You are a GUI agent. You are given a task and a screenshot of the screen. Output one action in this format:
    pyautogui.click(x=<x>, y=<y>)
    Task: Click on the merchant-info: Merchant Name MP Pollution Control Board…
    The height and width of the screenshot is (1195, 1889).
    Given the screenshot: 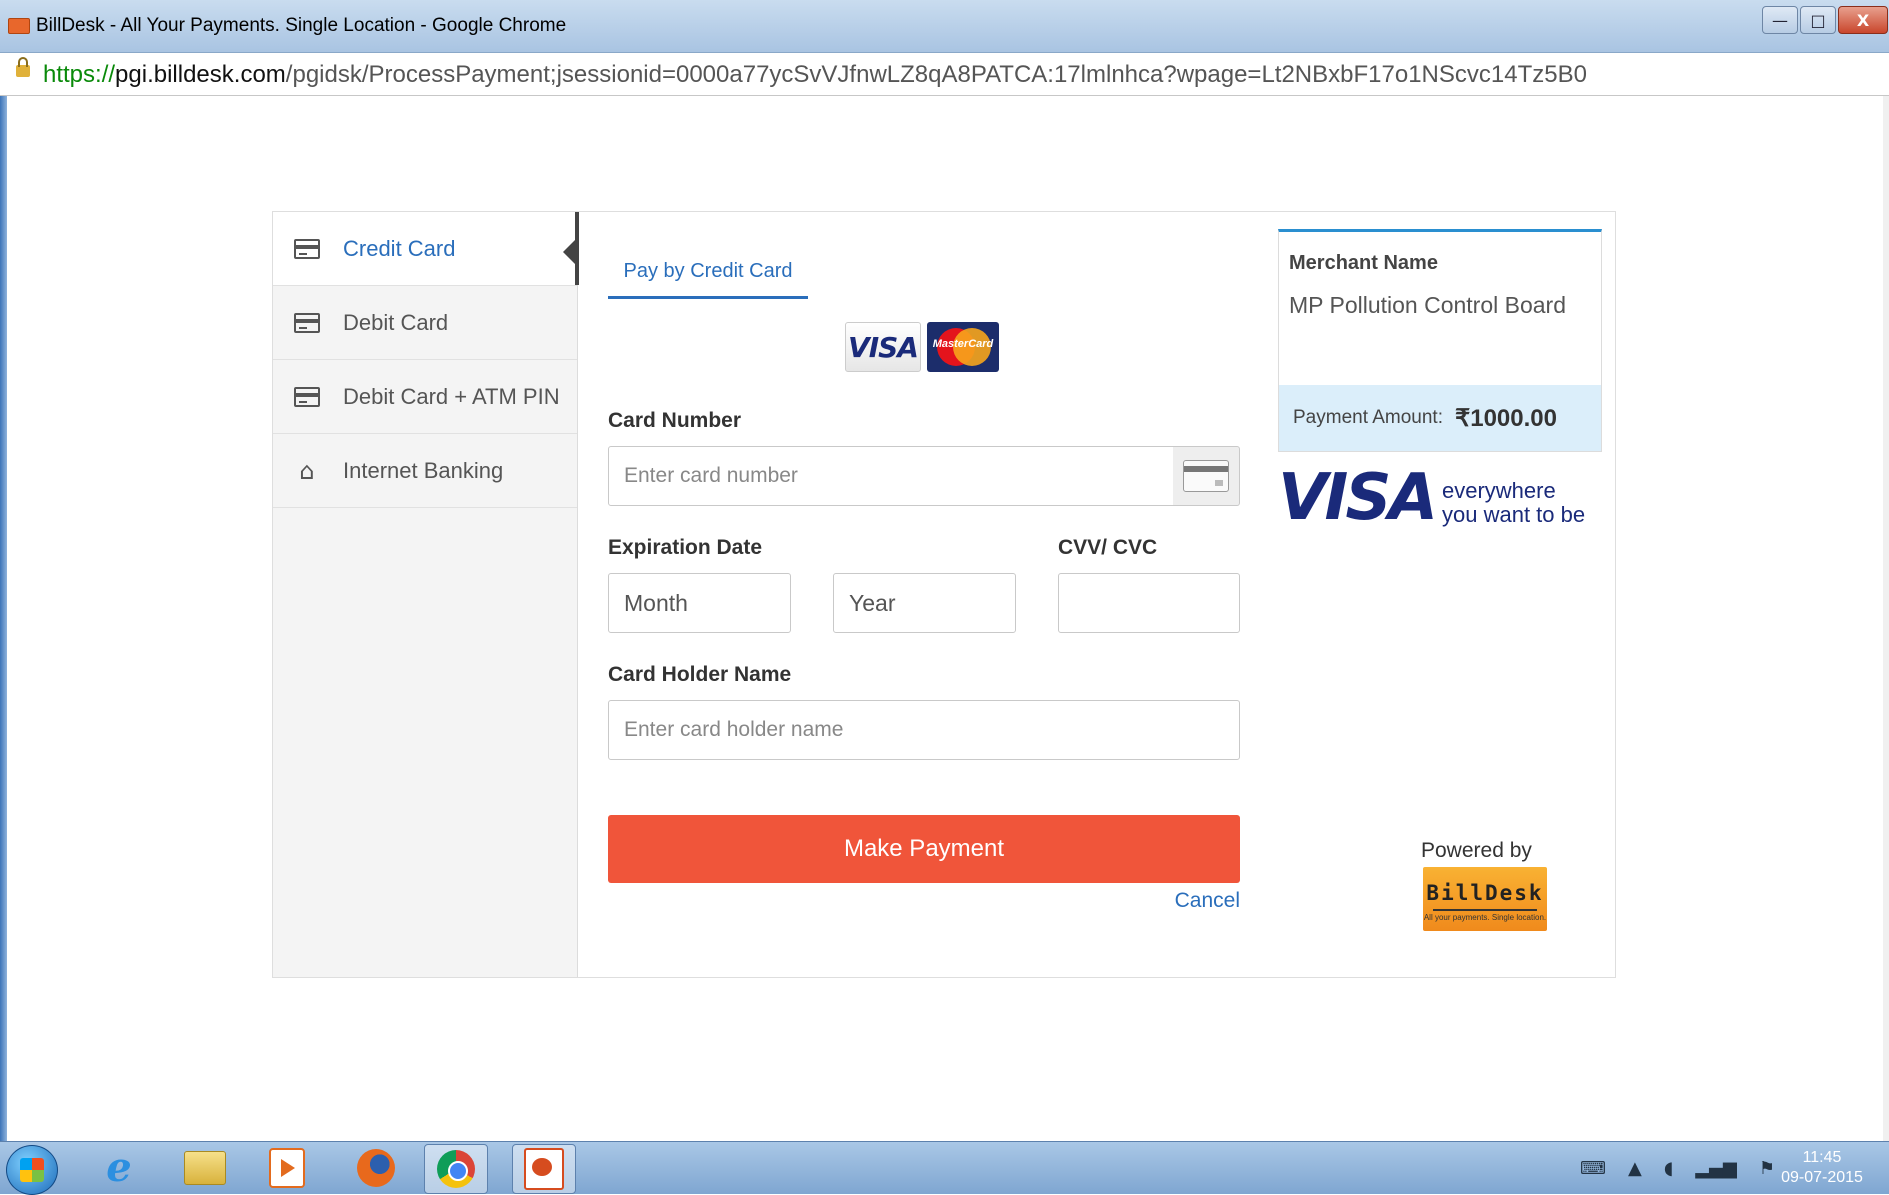 What is the action you would take?
    pyautogui.click(x=1440, y=340)
    